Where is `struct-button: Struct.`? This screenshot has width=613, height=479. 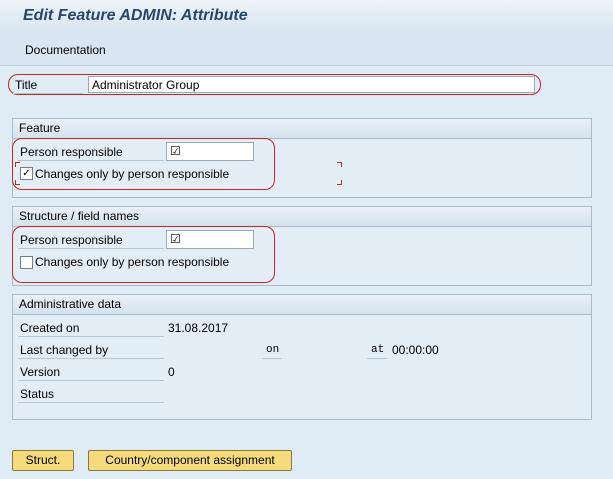
struct-button: Struct. is located at coordinates (43, 460).